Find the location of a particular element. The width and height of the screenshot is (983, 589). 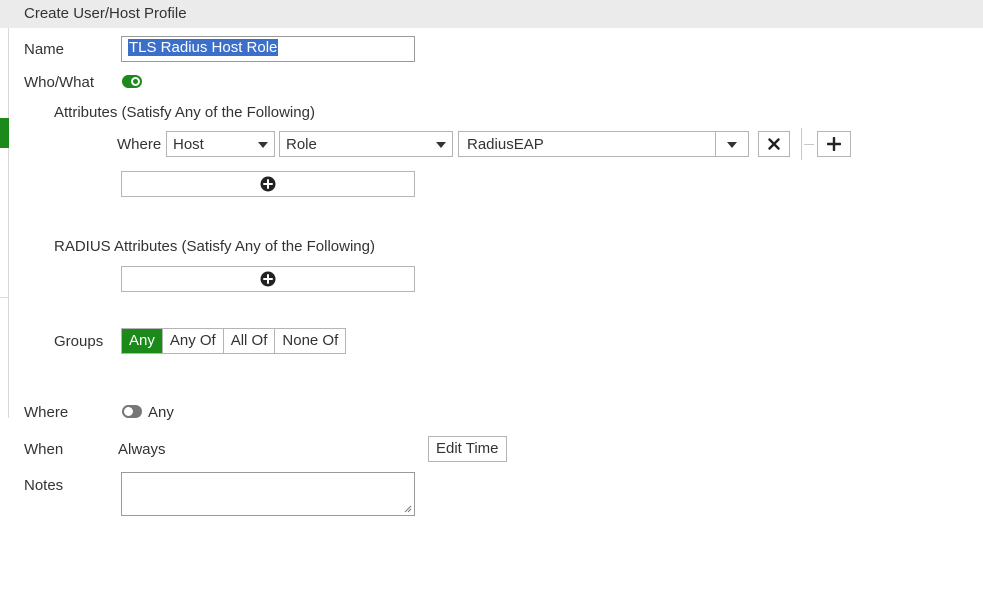

where-label: Where is located at coordinates (46, 412).